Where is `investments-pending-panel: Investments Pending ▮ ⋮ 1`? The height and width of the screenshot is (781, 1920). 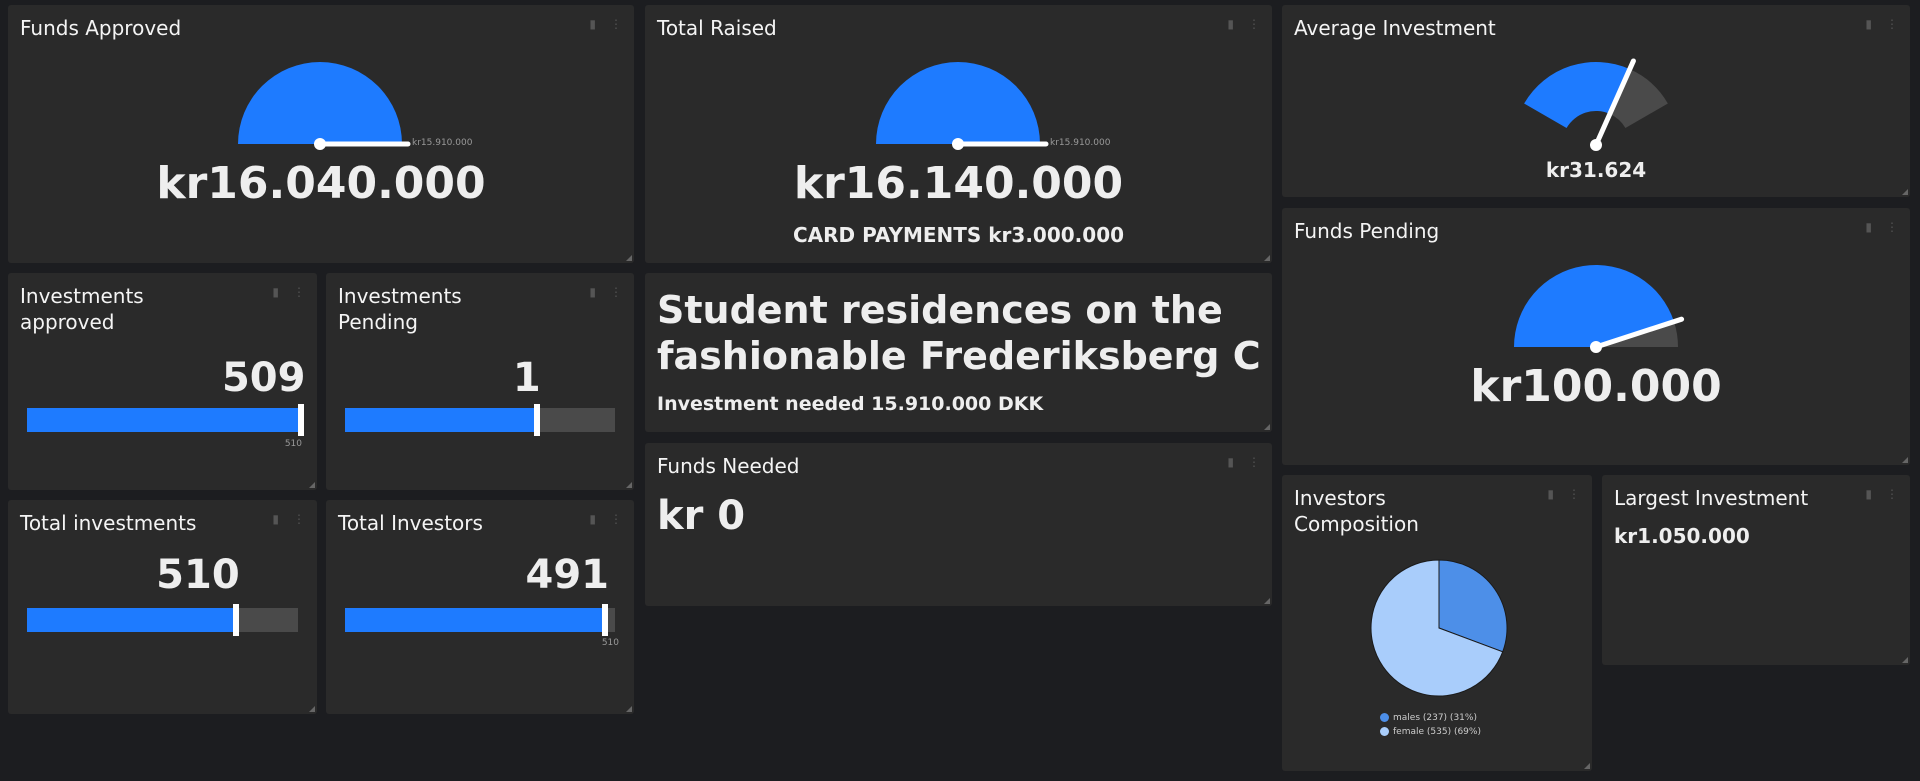 investments-pending-panel: Investments Pending ▮ ⋮ 1 is located at coordinates (480, 381).